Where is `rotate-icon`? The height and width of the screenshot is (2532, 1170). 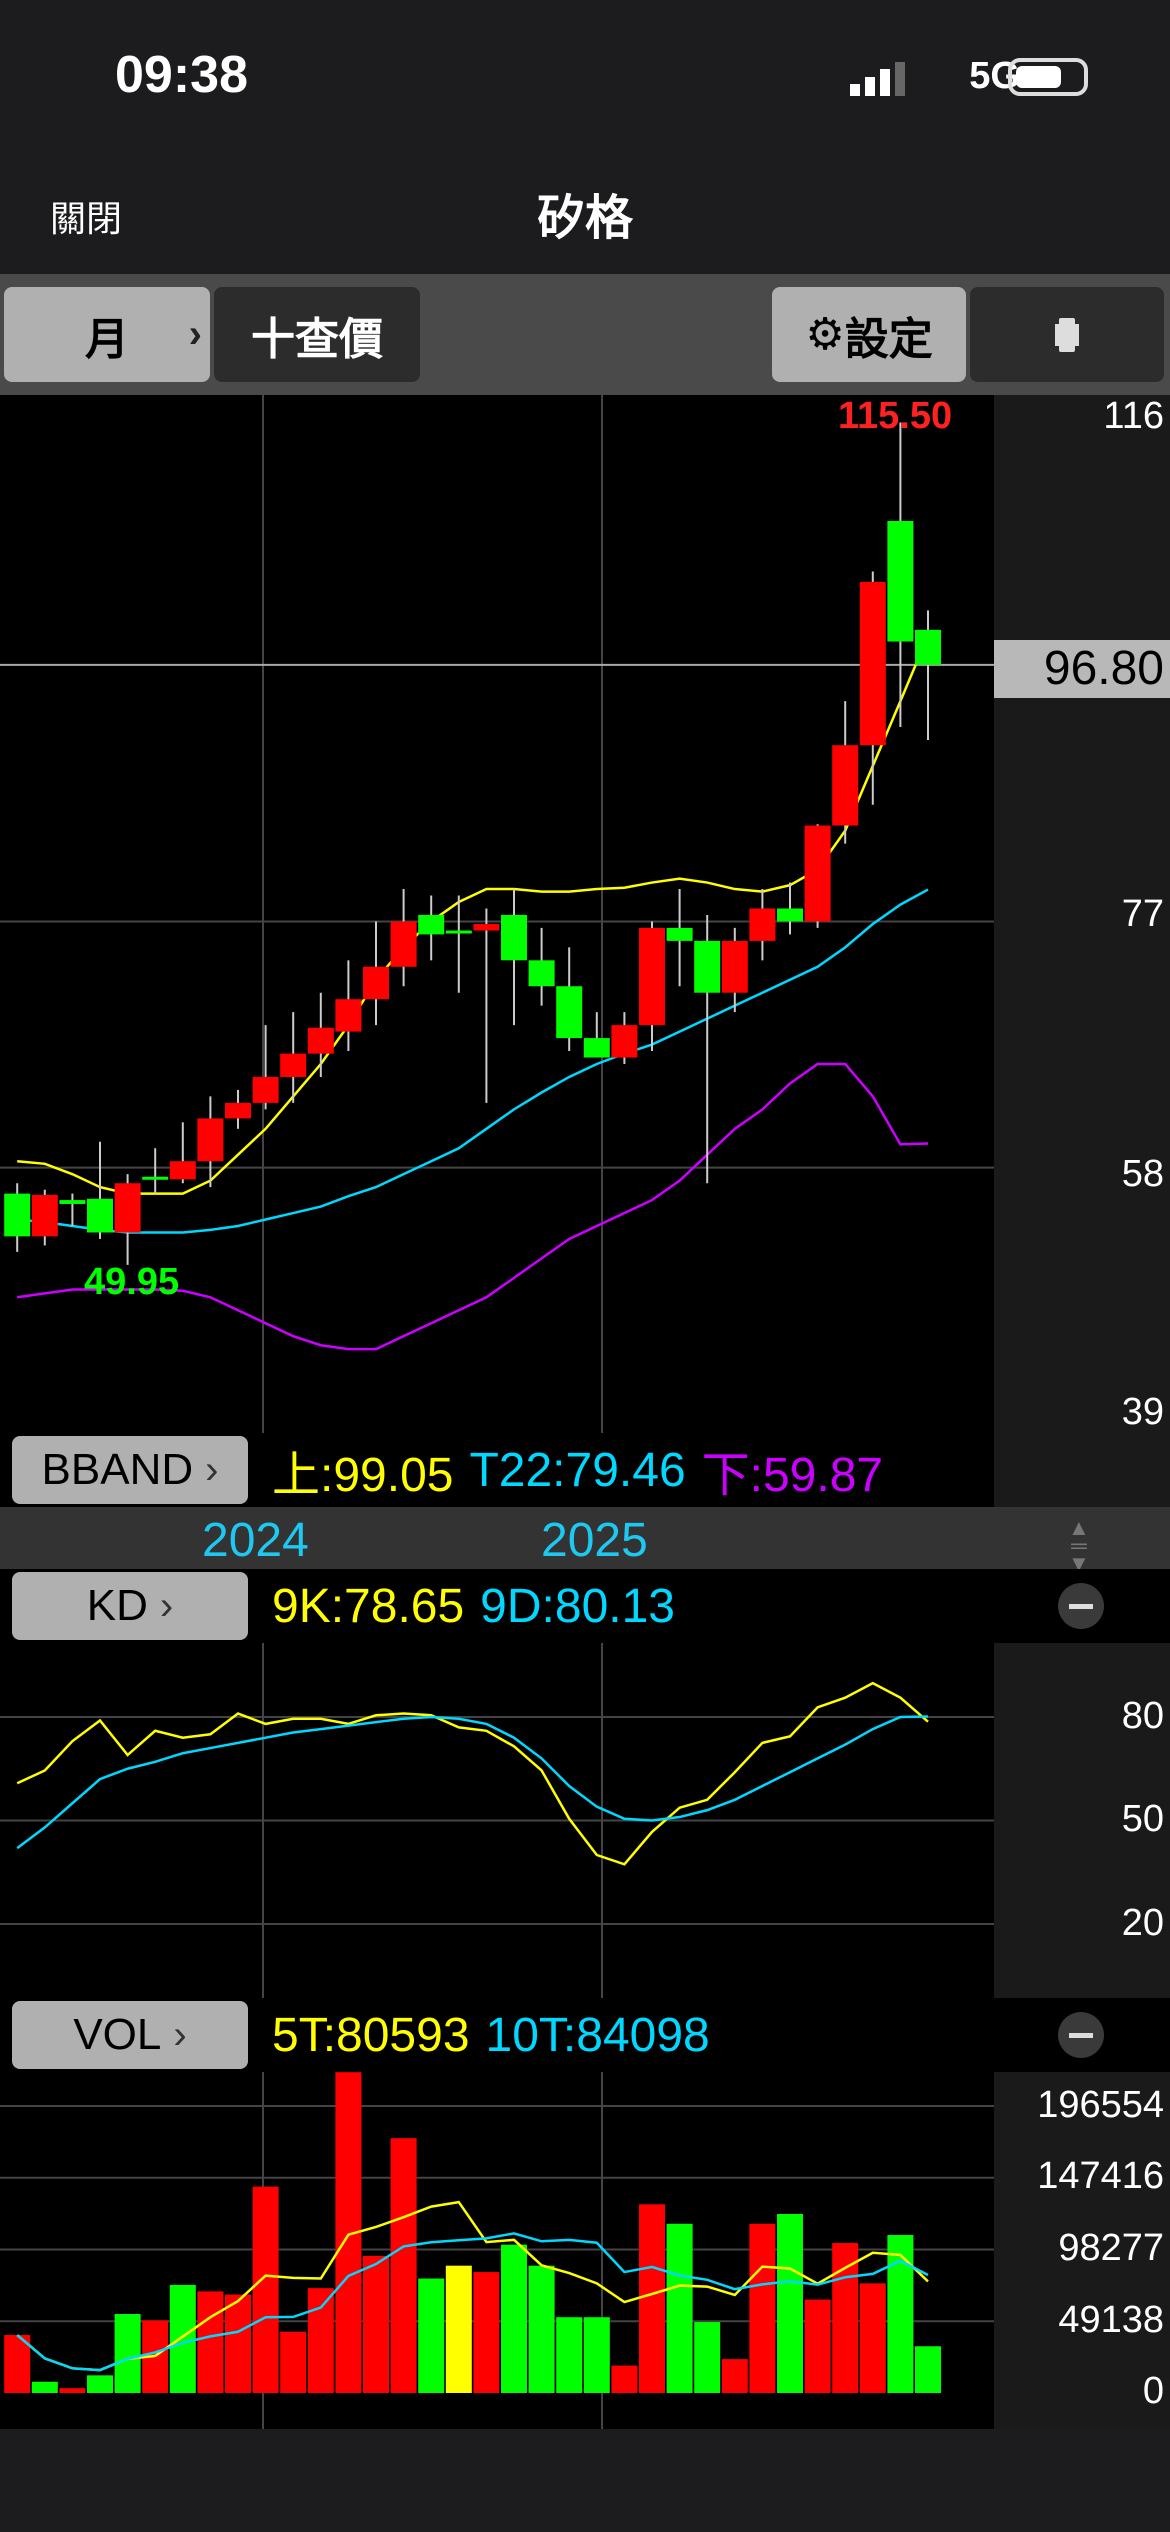 rotate-icon is located at coordinates (1067, 334).